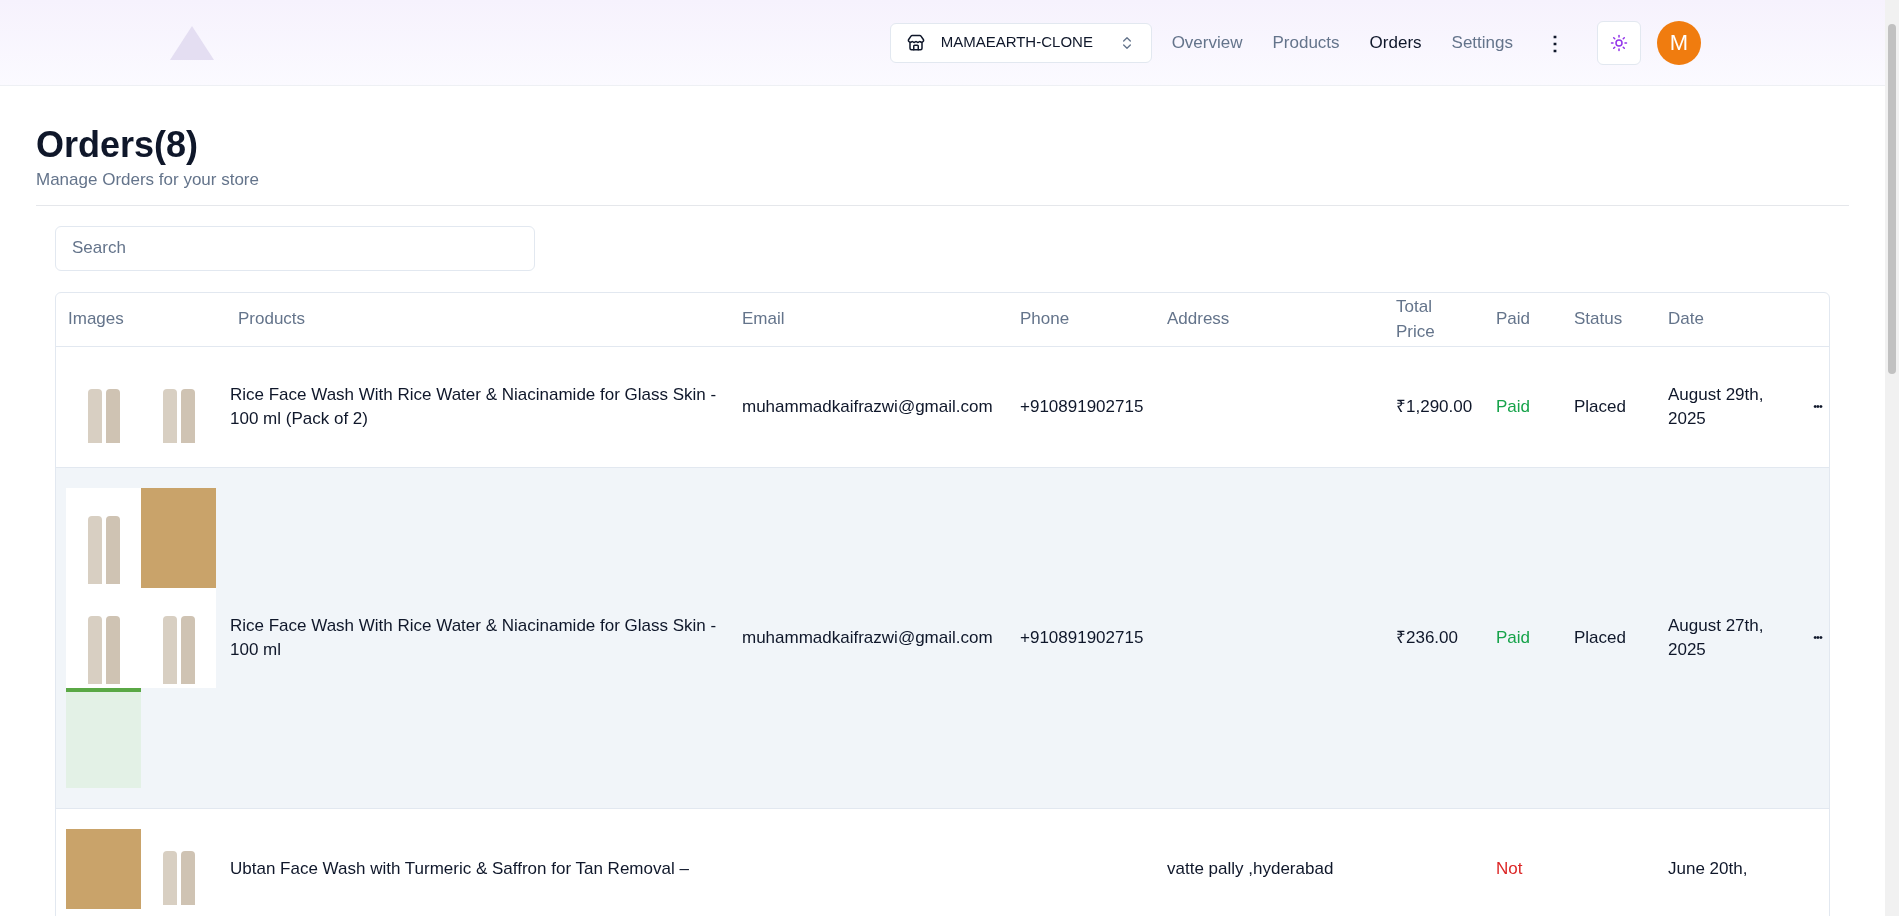  Describe the element at coordinates (1020, 42) in the screenshot. I see `store-switcher: MAMAEARTH-CLONE` at that location.